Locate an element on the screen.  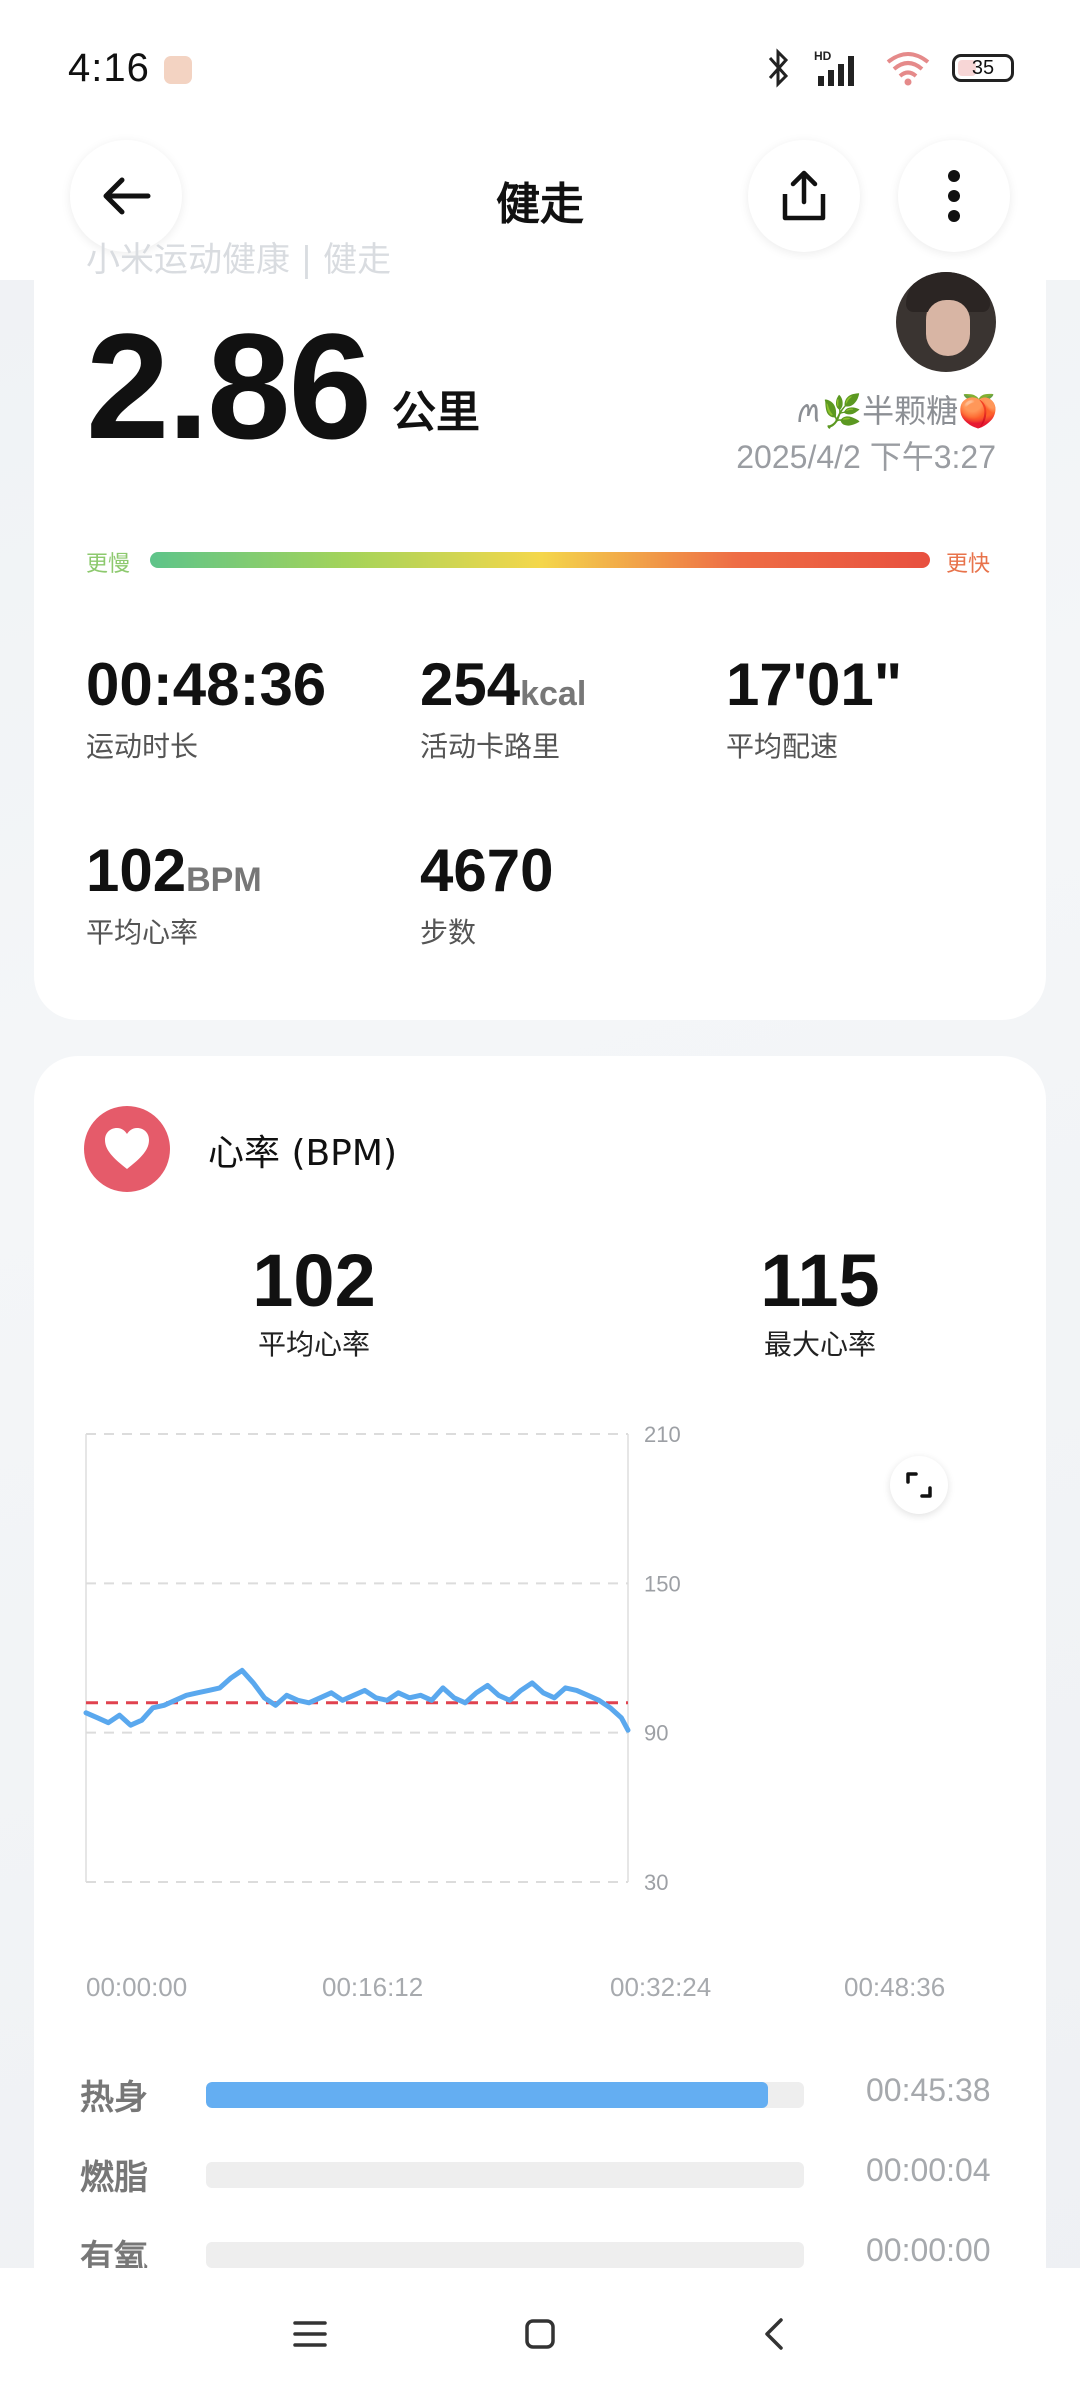
time-label-3: 00:48:36 is located at coordinates (895, 1987).